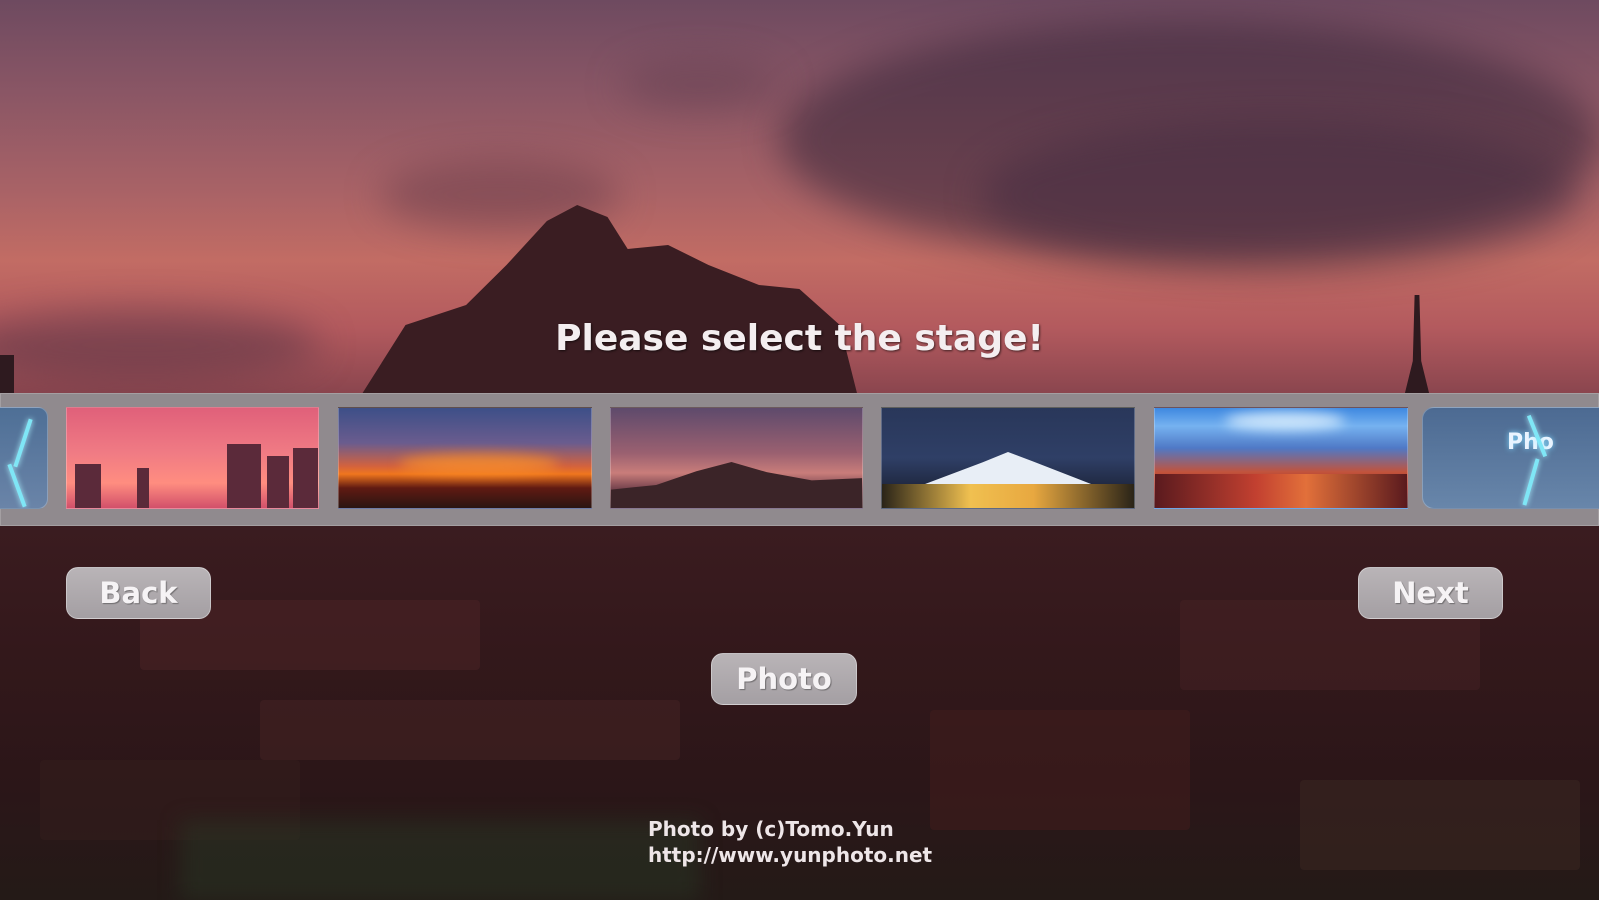 The width and height of the screenshot is (1599, 900). Describe the element at coordinates (440, 860) in the screenshot. I see `grass-patch` at that location.